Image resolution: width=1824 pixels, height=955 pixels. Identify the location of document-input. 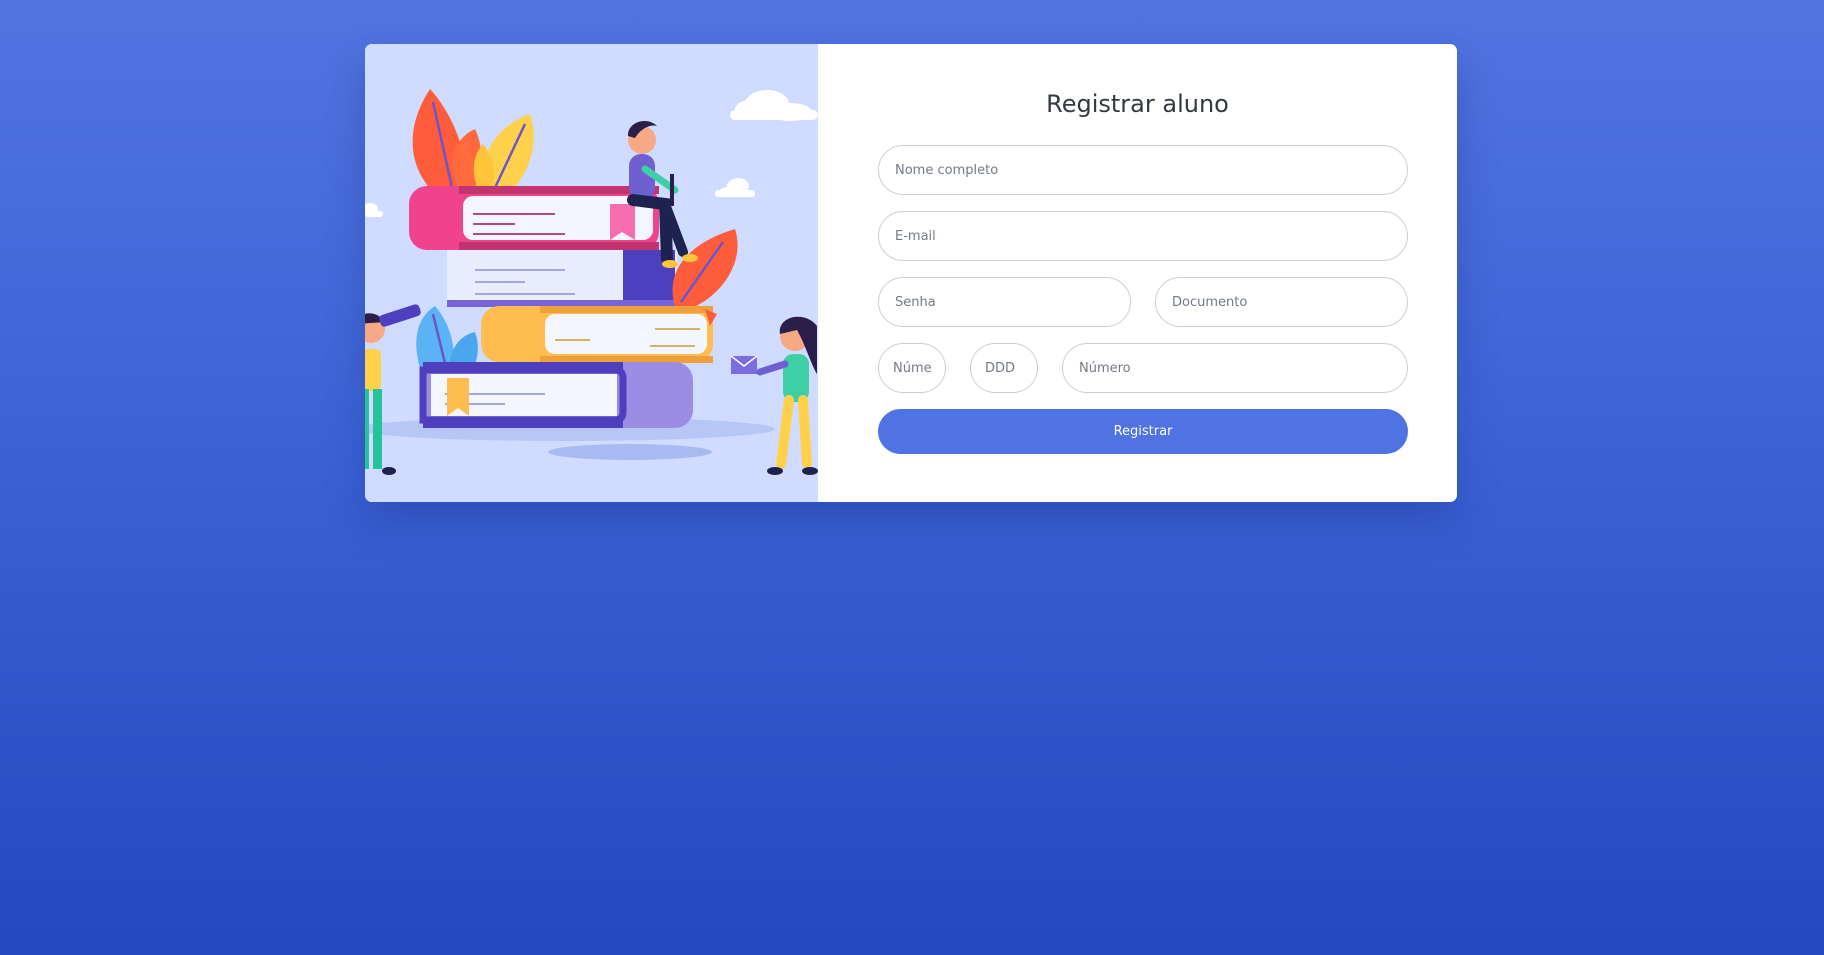
(1281, 302).